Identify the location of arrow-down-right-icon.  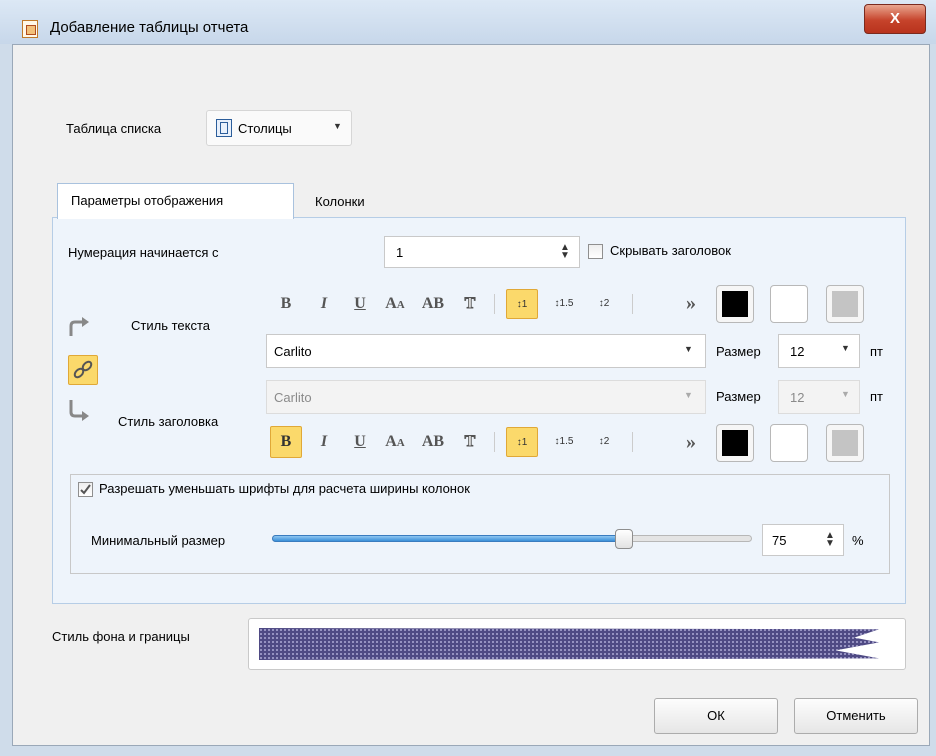
(79, 411).